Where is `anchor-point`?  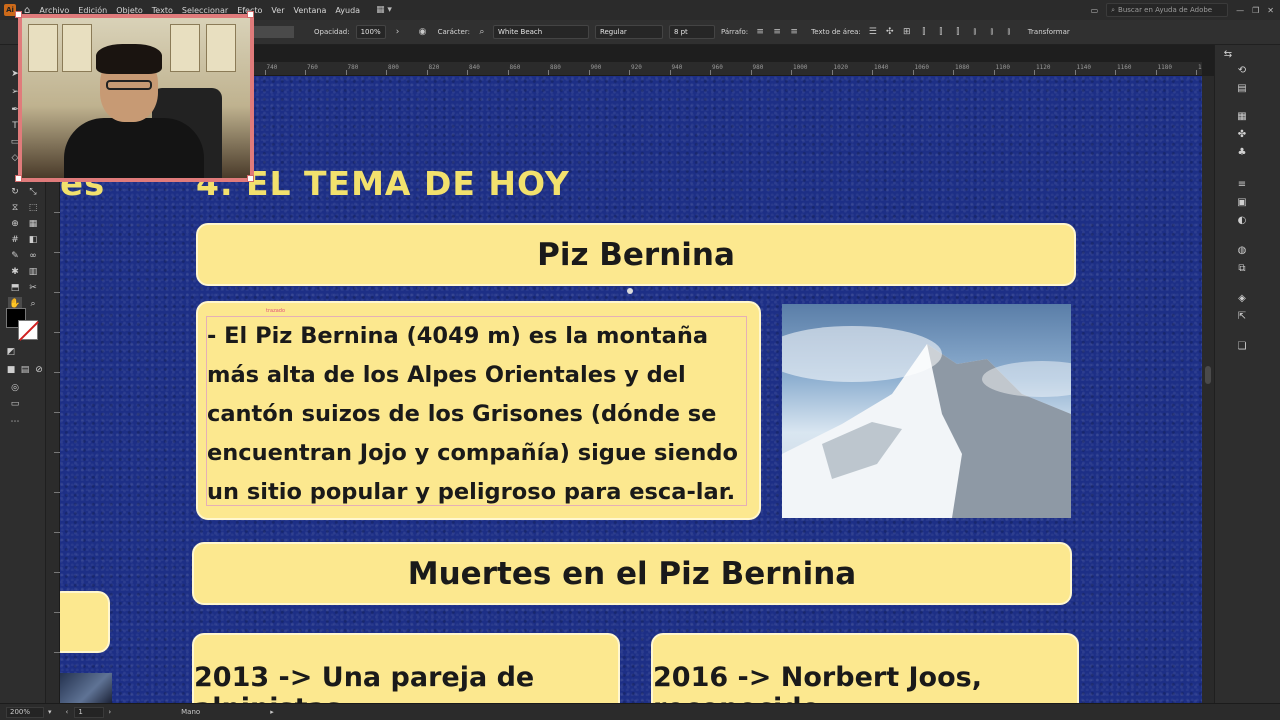 anchor-point is located at coordinates (630, 291).